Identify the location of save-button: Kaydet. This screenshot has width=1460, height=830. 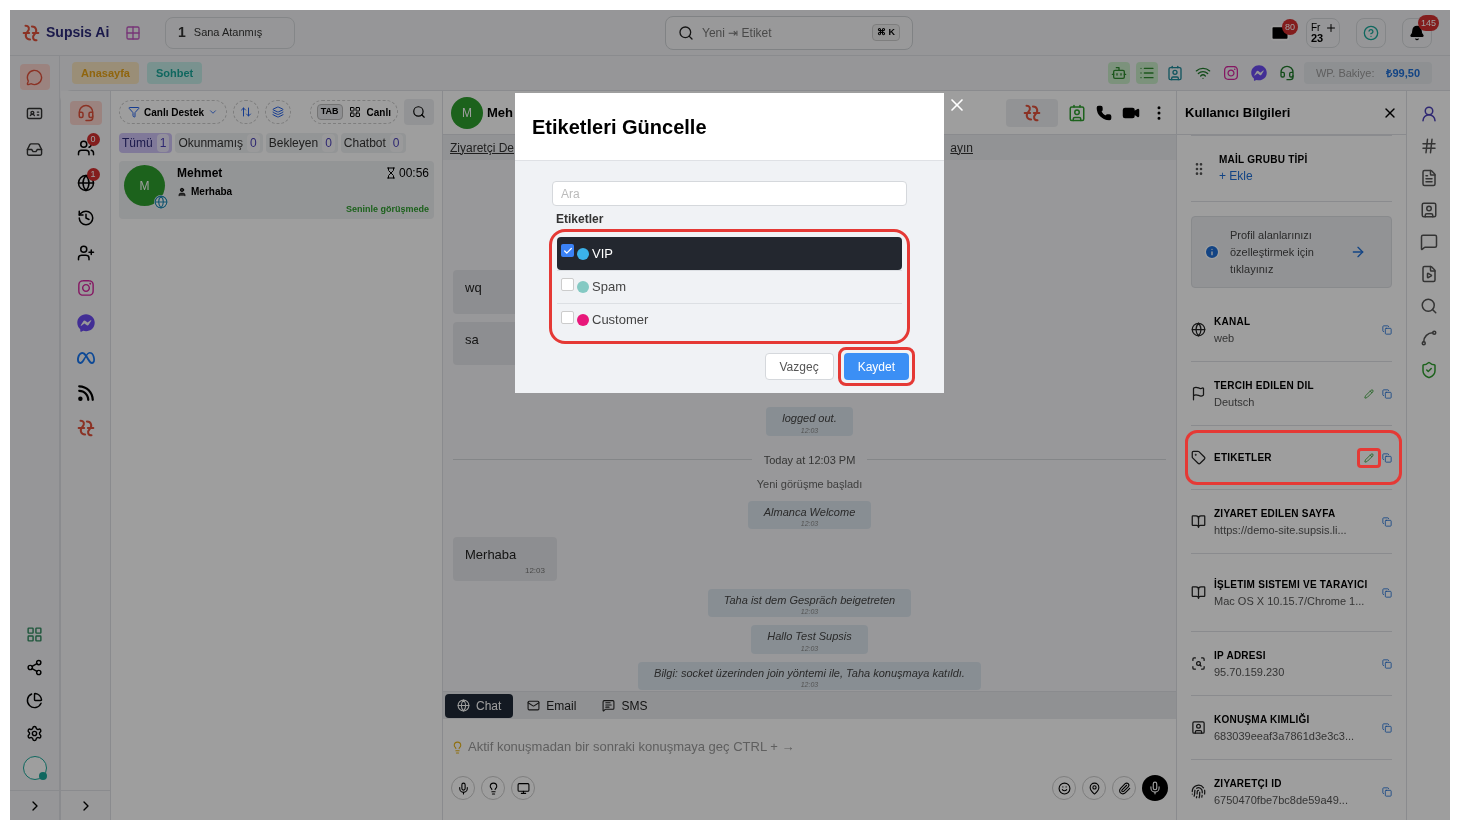
(876, 366).